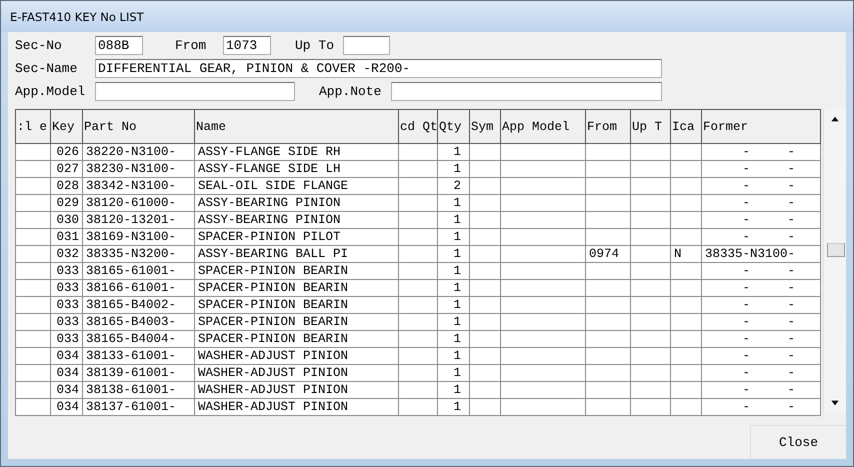 Image resolution: width=854 pixels, height=467 pixels. I want to click on column-header: Name, so click(296, 127).